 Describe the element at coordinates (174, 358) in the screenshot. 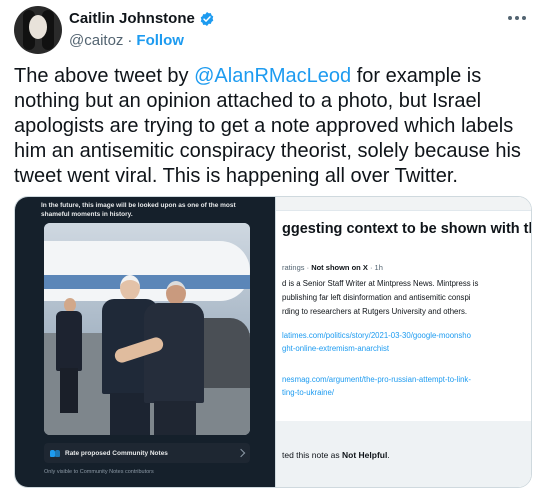

I see `figure-right` at that location.